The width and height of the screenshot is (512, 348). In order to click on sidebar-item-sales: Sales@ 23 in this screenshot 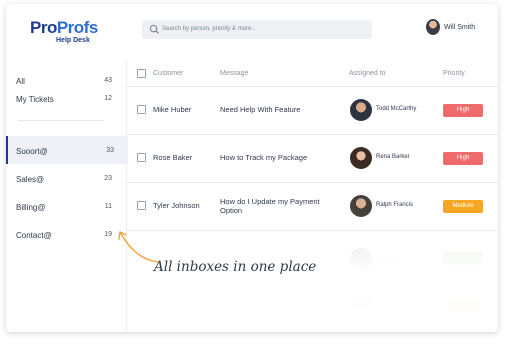, I will do `click(66, 179)`.